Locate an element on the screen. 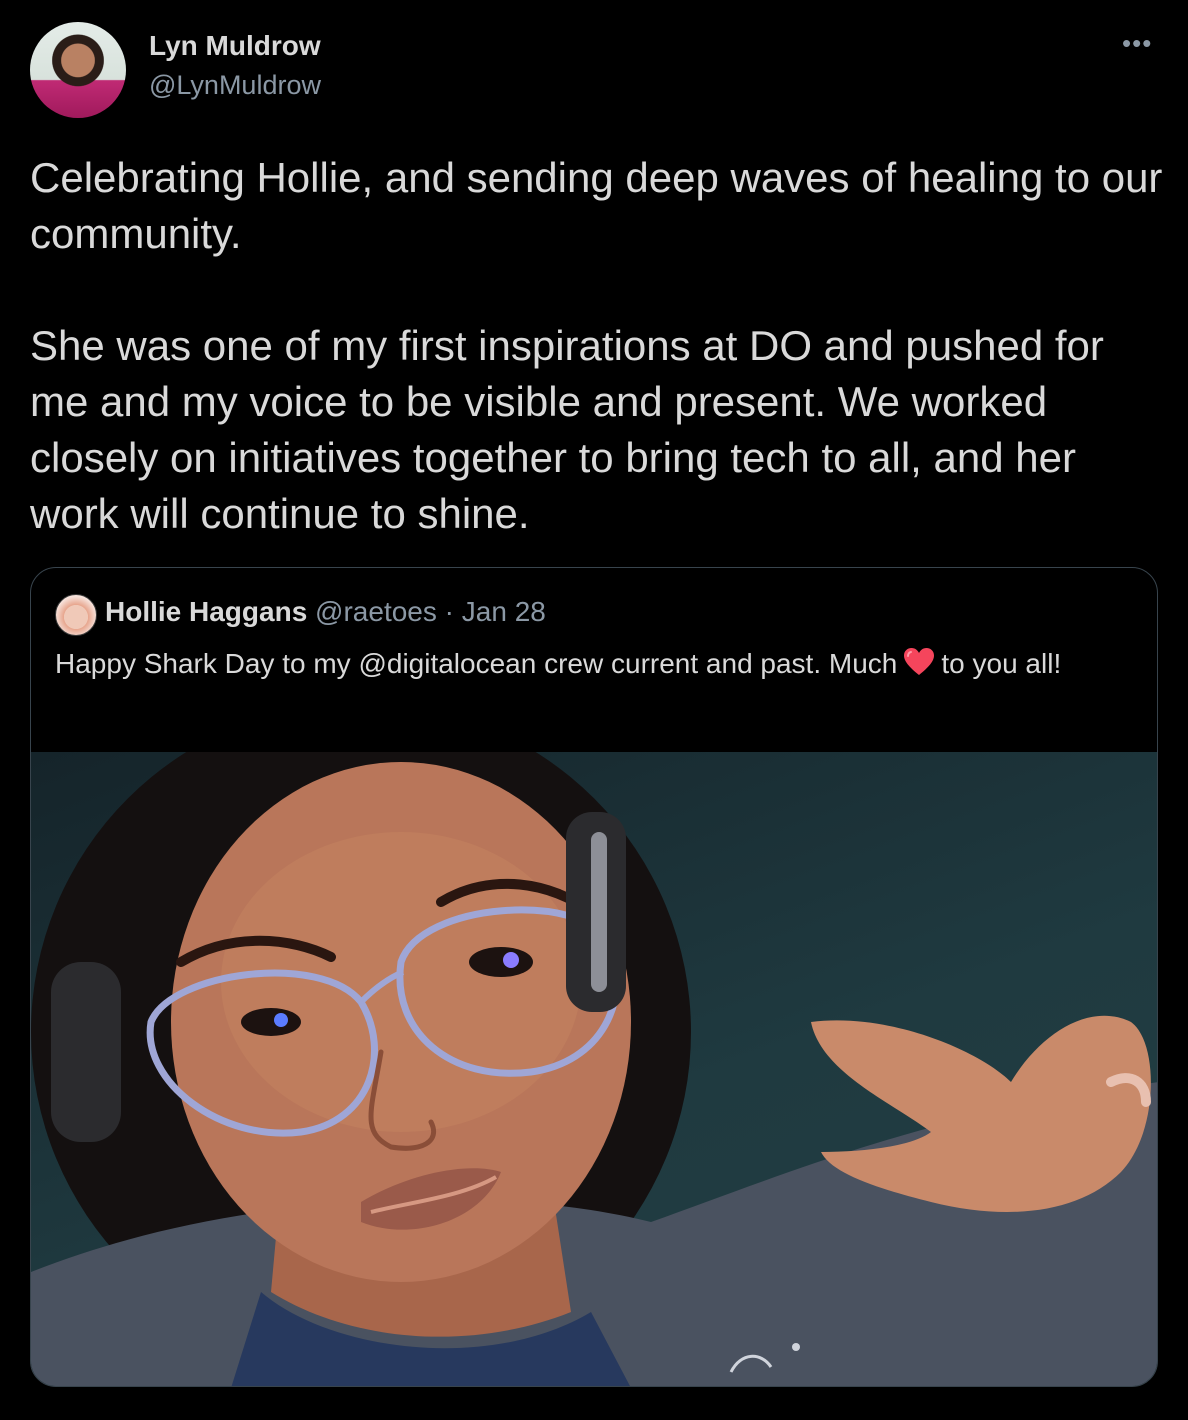 This screenshot has height=1420, width=1188. quoted-author-name: Hollie Haggans is located at coordinates (206, 611).